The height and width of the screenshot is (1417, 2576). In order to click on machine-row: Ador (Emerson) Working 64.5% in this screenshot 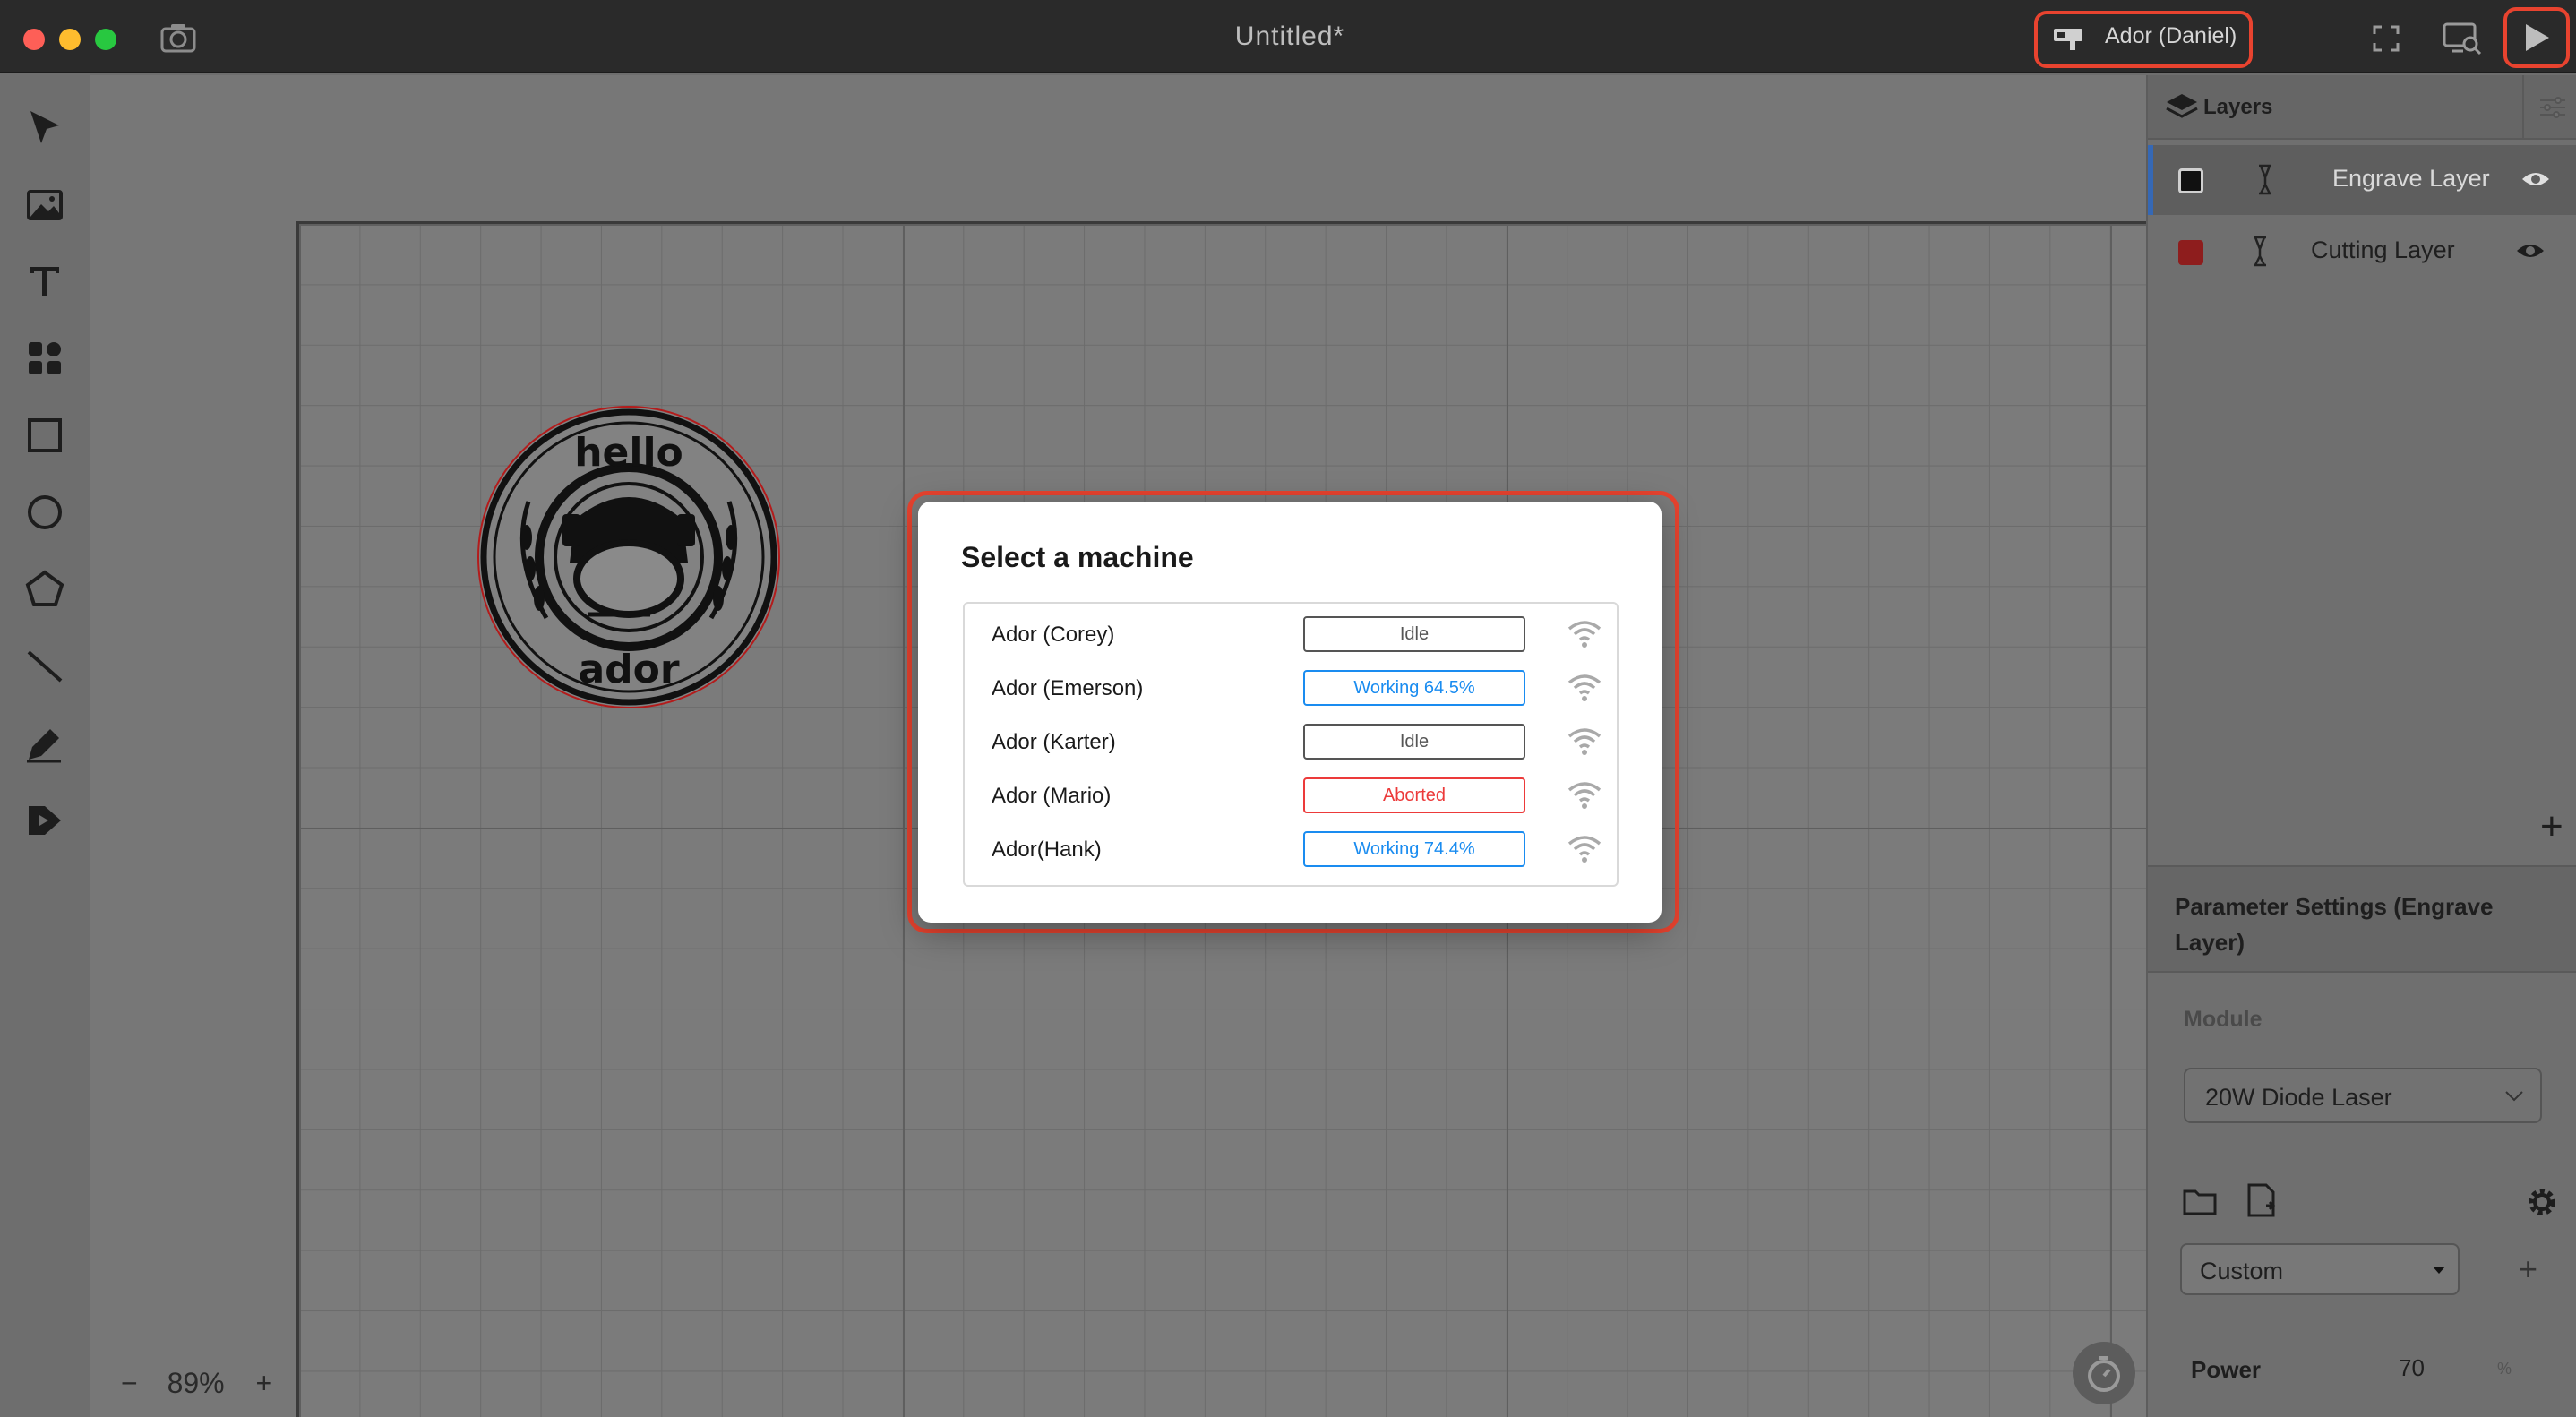, I will do `click(1291, 688)`.